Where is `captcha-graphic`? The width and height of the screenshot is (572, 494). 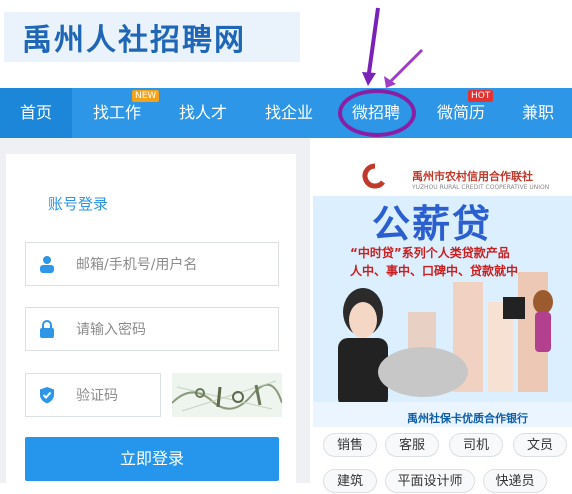
captcha-graphic is located at coordinates (227, 396).